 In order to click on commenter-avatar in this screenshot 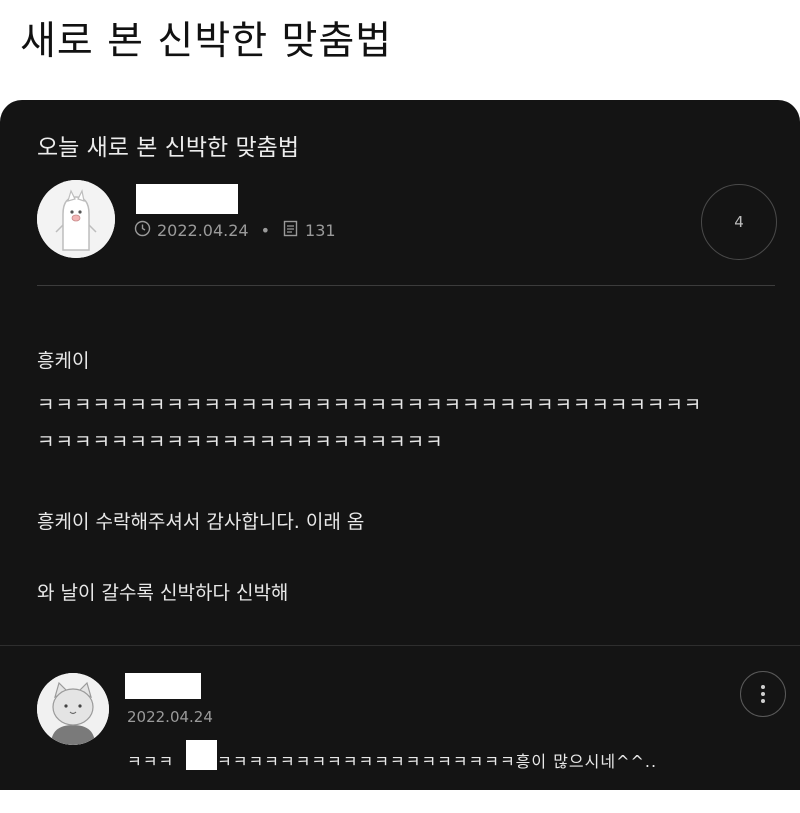, I will do `click(73, 709)`.